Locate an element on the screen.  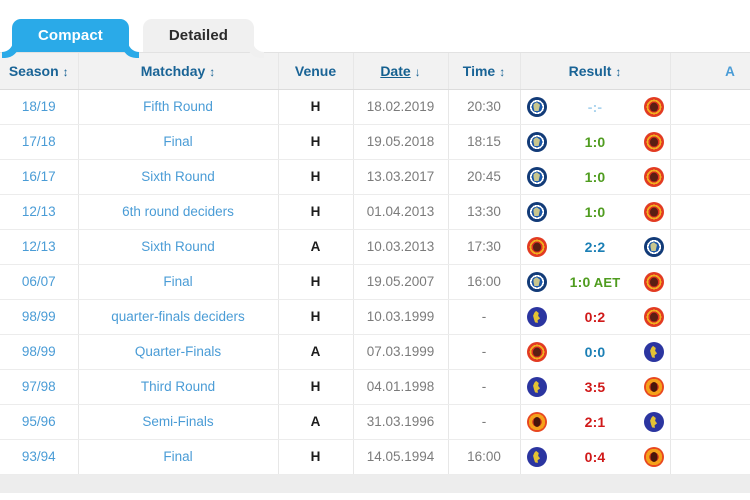
score-value: 3:5 is located at coordinates (595, 386).